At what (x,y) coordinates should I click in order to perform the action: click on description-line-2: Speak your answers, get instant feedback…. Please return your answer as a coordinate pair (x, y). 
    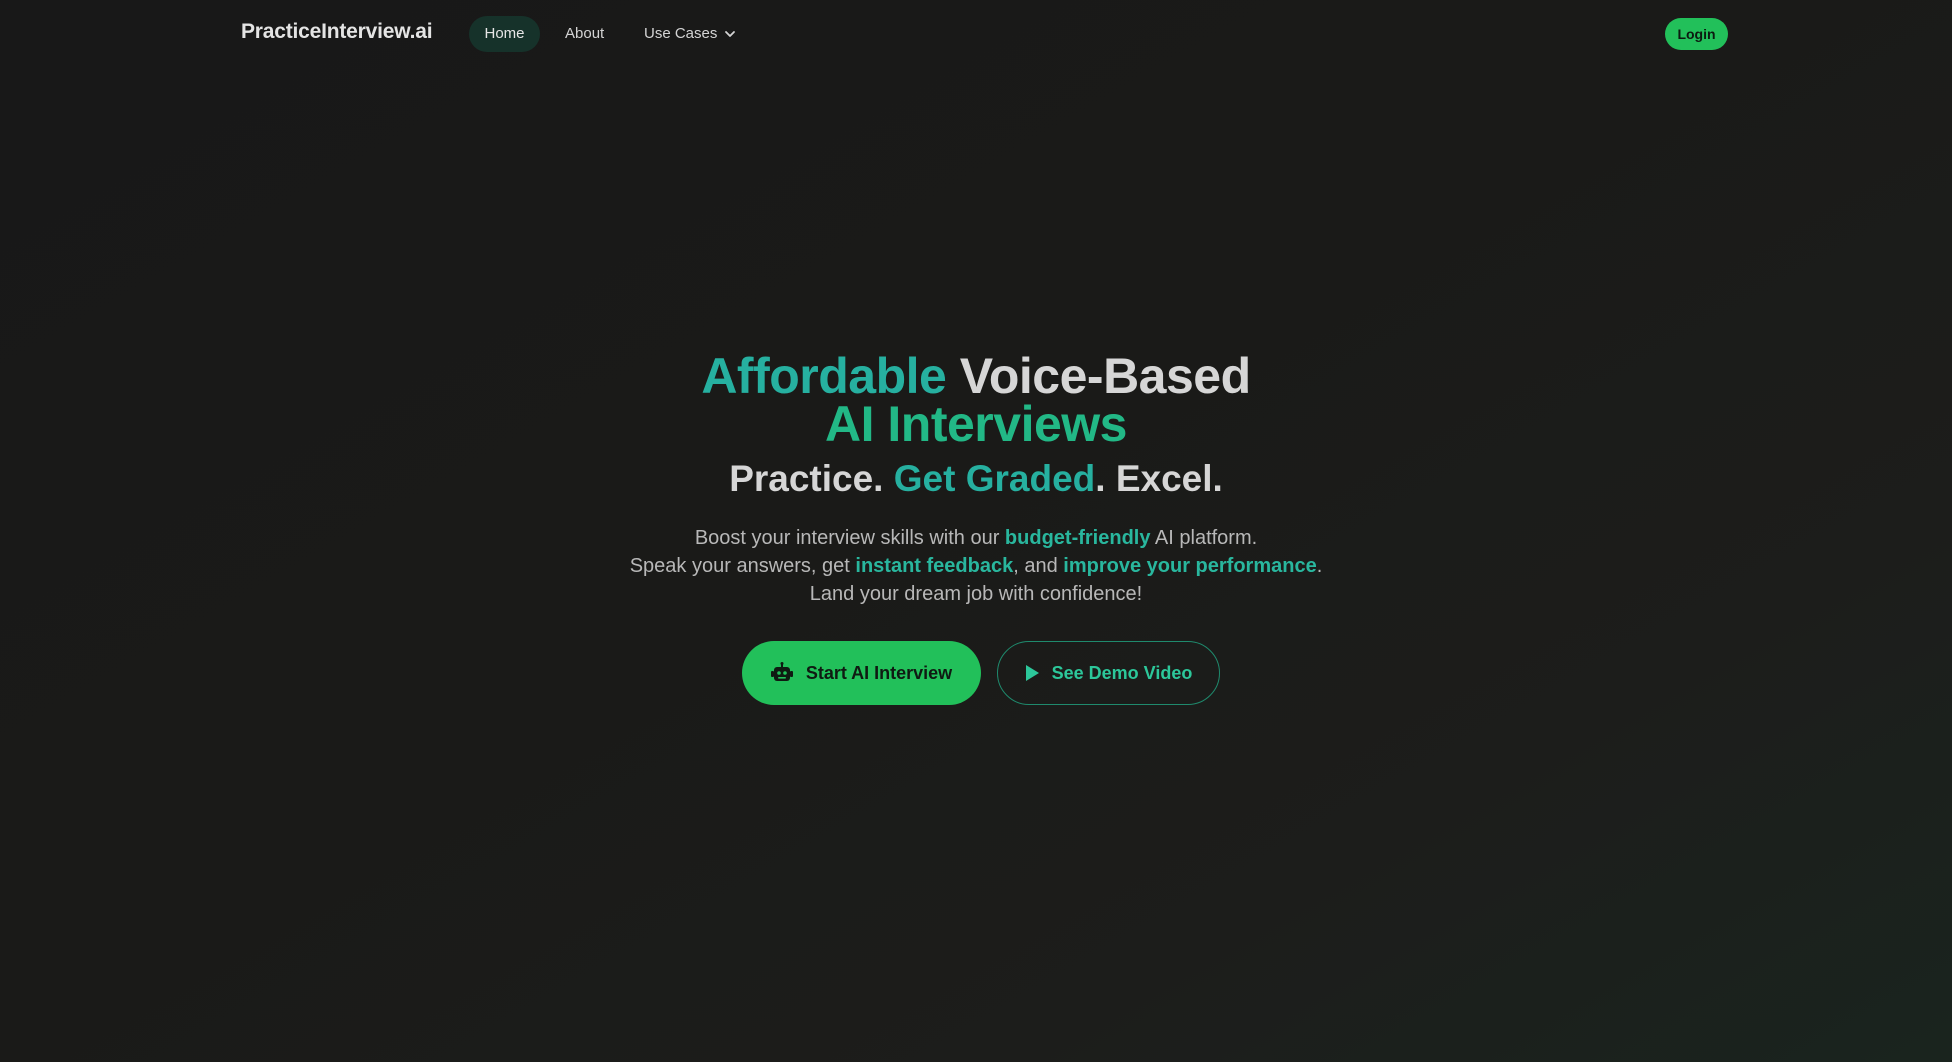
    Looking at the image, I should click on (976, 566).